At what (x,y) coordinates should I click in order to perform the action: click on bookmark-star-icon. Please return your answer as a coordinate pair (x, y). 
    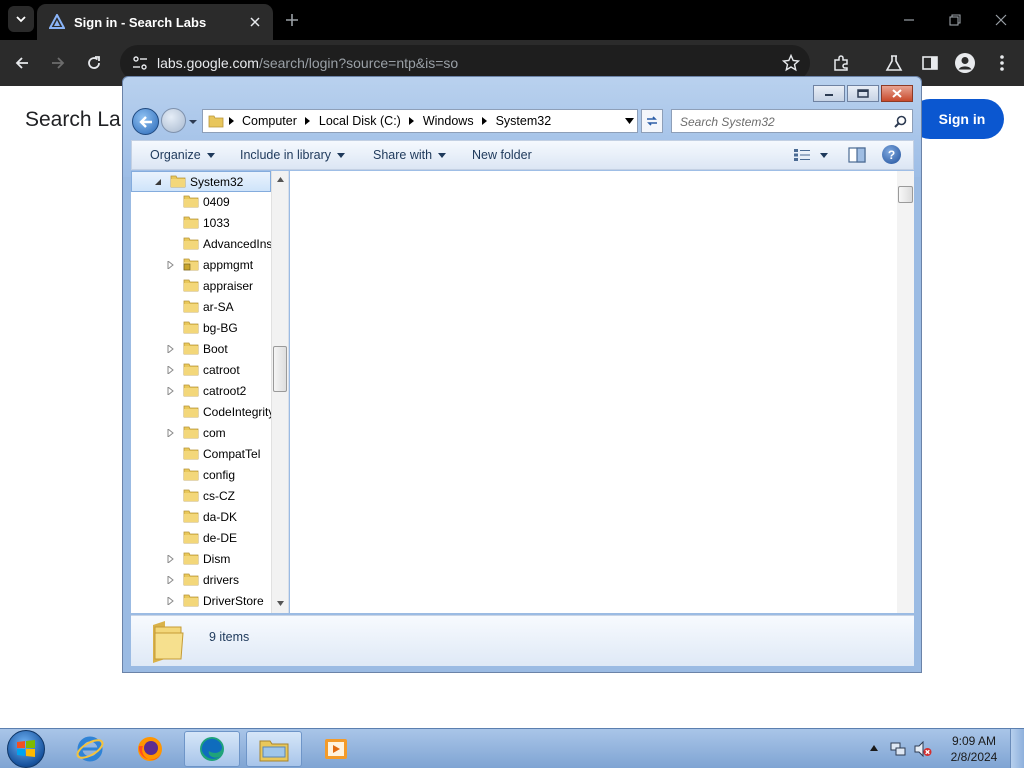
    Looking at the image, I should click on (791, 63).